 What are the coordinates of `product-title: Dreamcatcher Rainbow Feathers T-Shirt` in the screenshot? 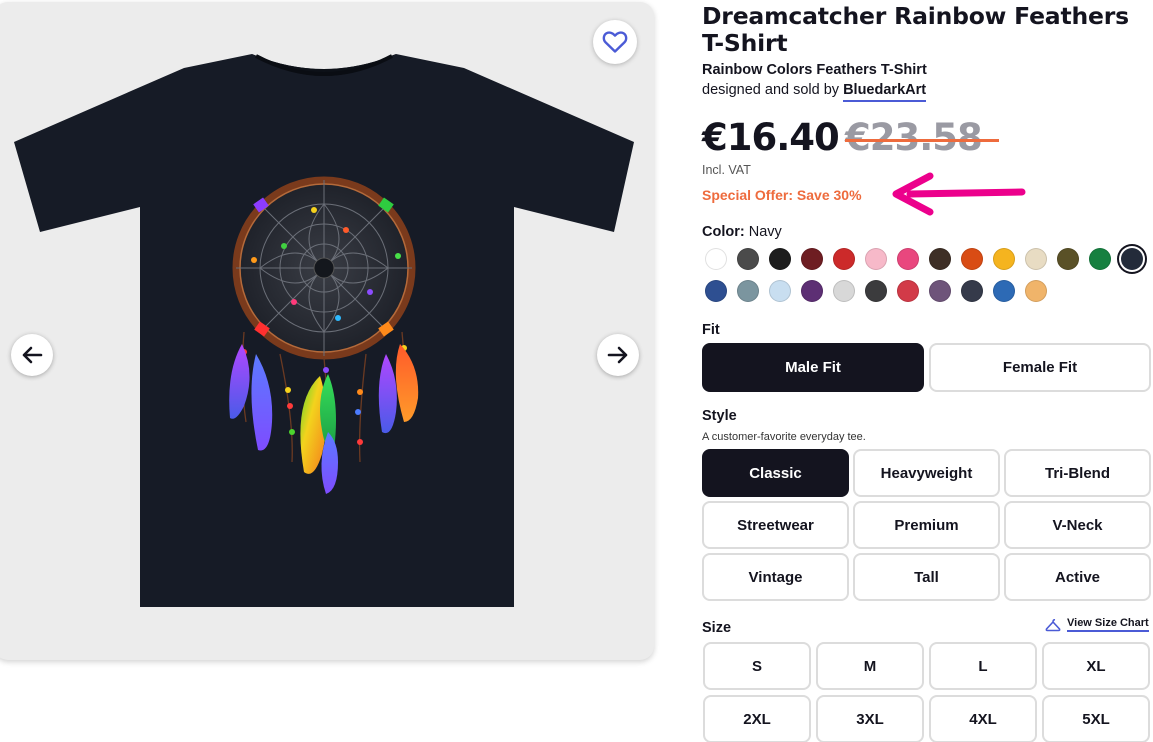 It's located at (915, 29).